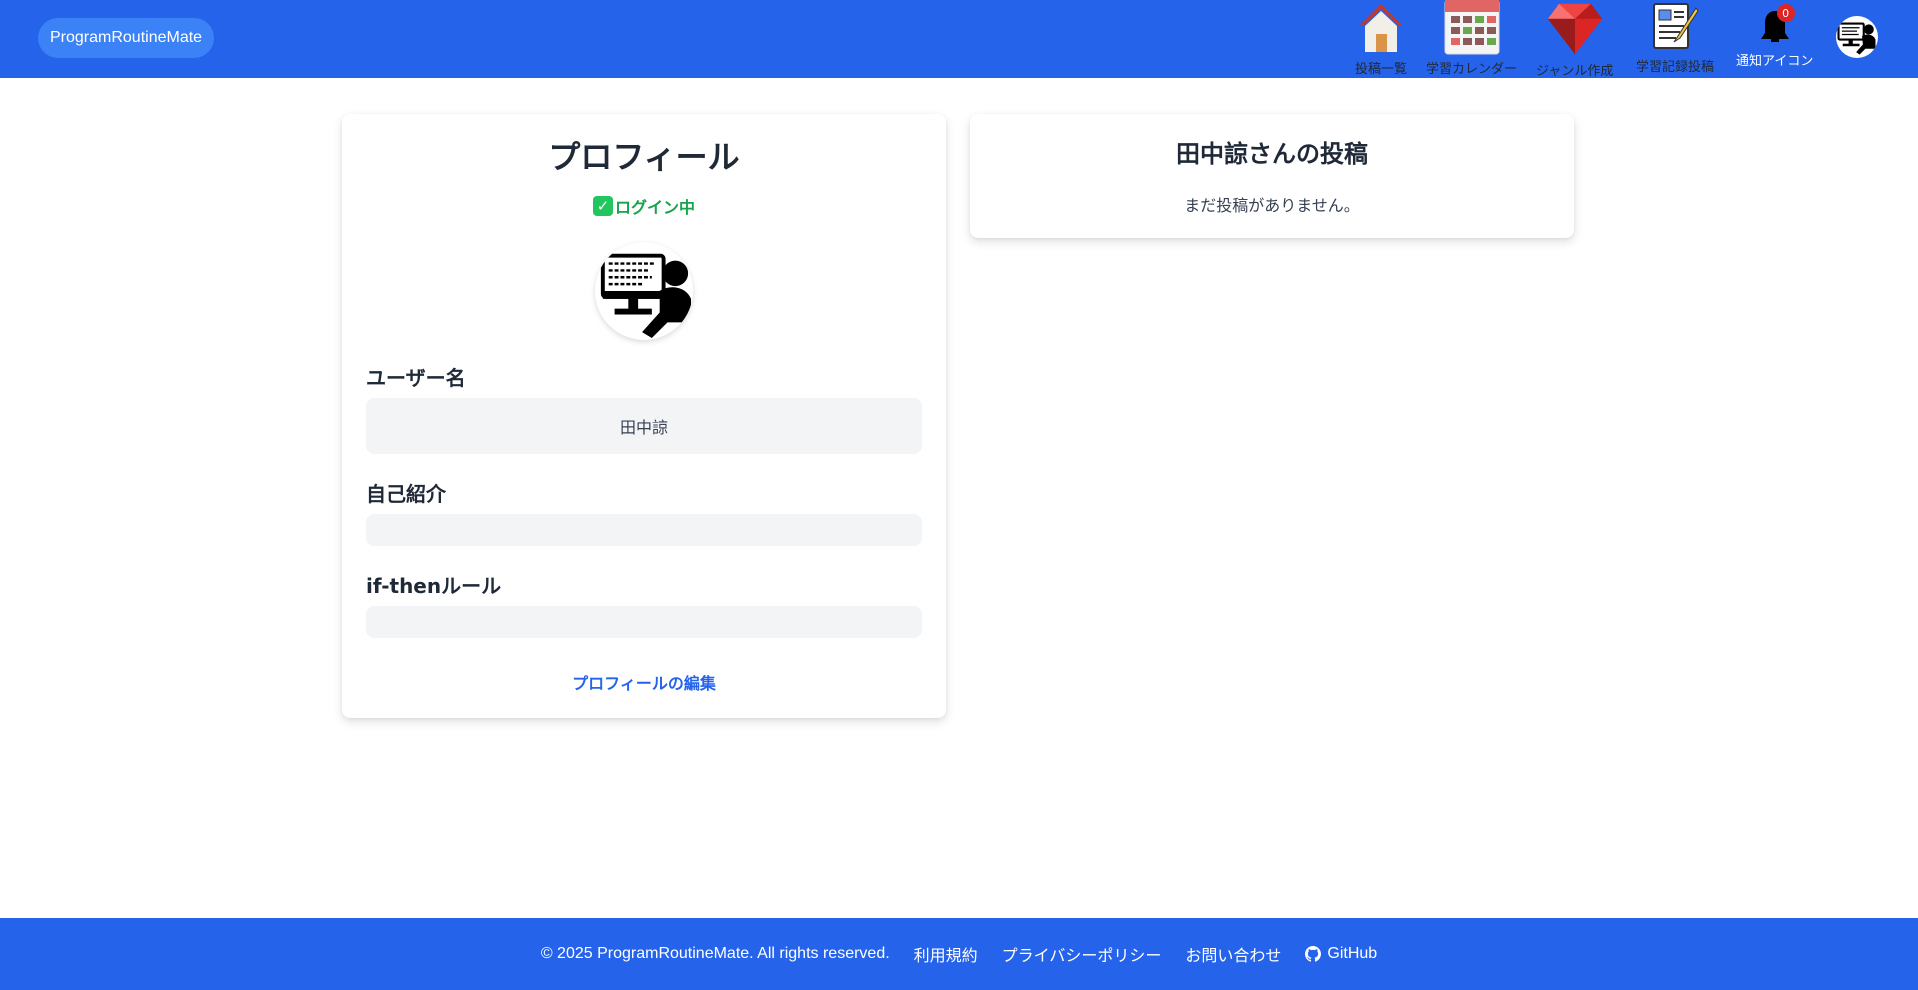 The width and height of the screenshot is (1918, 990). Describe the element at coordinates (1575, 71) in the screenshot. I see `nav-label-genre: ジャンル作成` at that location.